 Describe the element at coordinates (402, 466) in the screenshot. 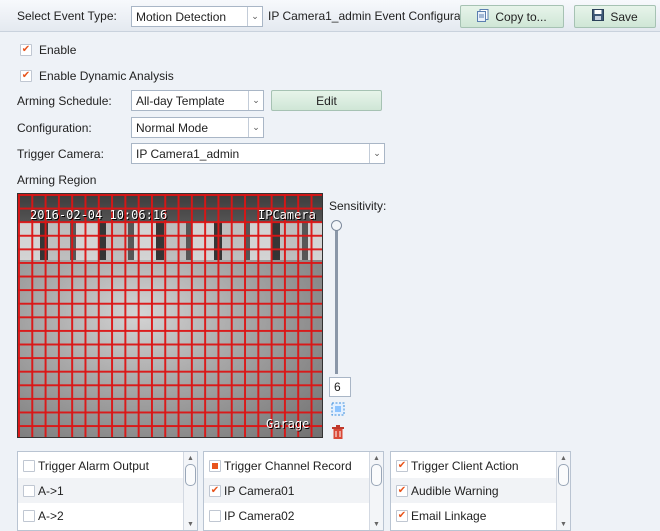

I see `client-action-header-checkbox: ✔` at that location.